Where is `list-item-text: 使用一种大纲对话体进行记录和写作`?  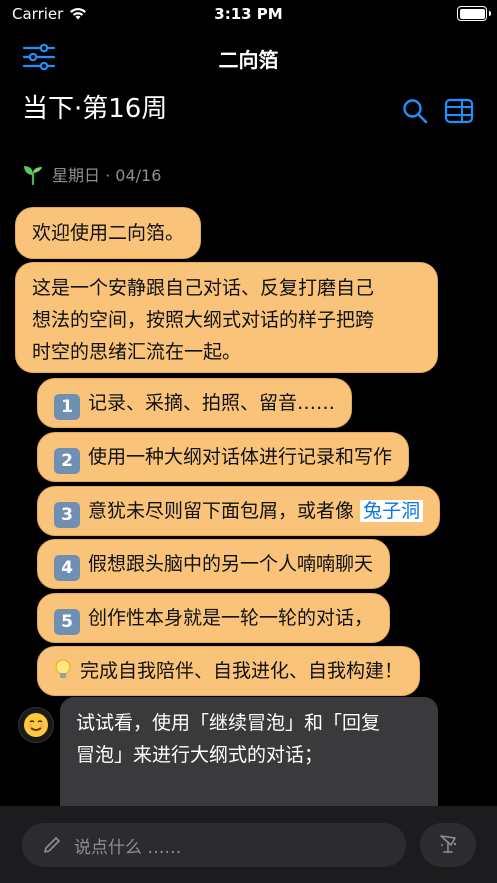 list-item-text: 使用一种大纲对话体进行记录和写作 is located at coordinates (240, 457).